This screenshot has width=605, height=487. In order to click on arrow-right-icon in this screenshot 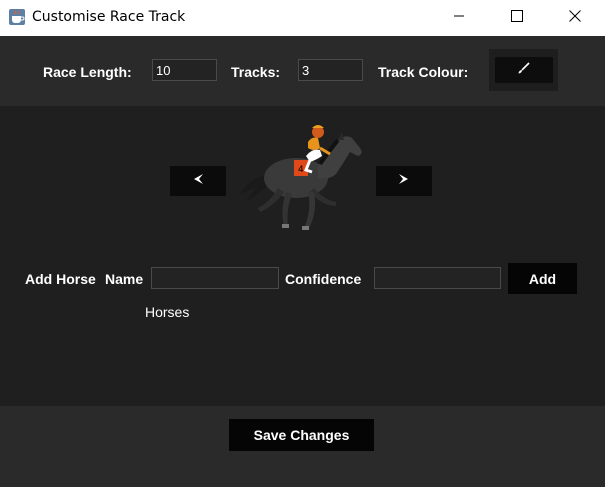, I will do `click(404, 181)`.